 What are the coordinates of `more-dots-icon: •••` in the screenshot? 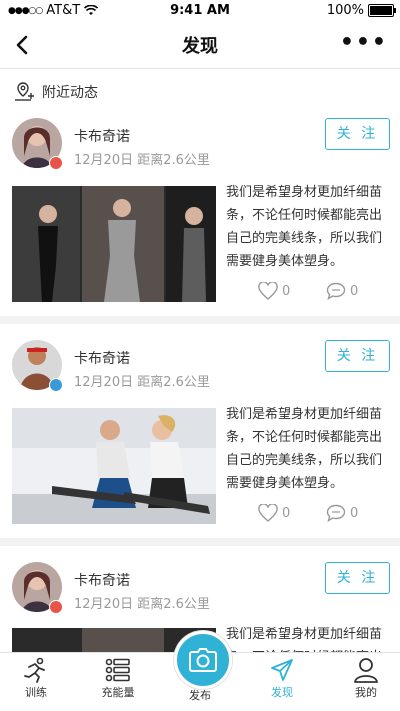 It's located at (364, 43).